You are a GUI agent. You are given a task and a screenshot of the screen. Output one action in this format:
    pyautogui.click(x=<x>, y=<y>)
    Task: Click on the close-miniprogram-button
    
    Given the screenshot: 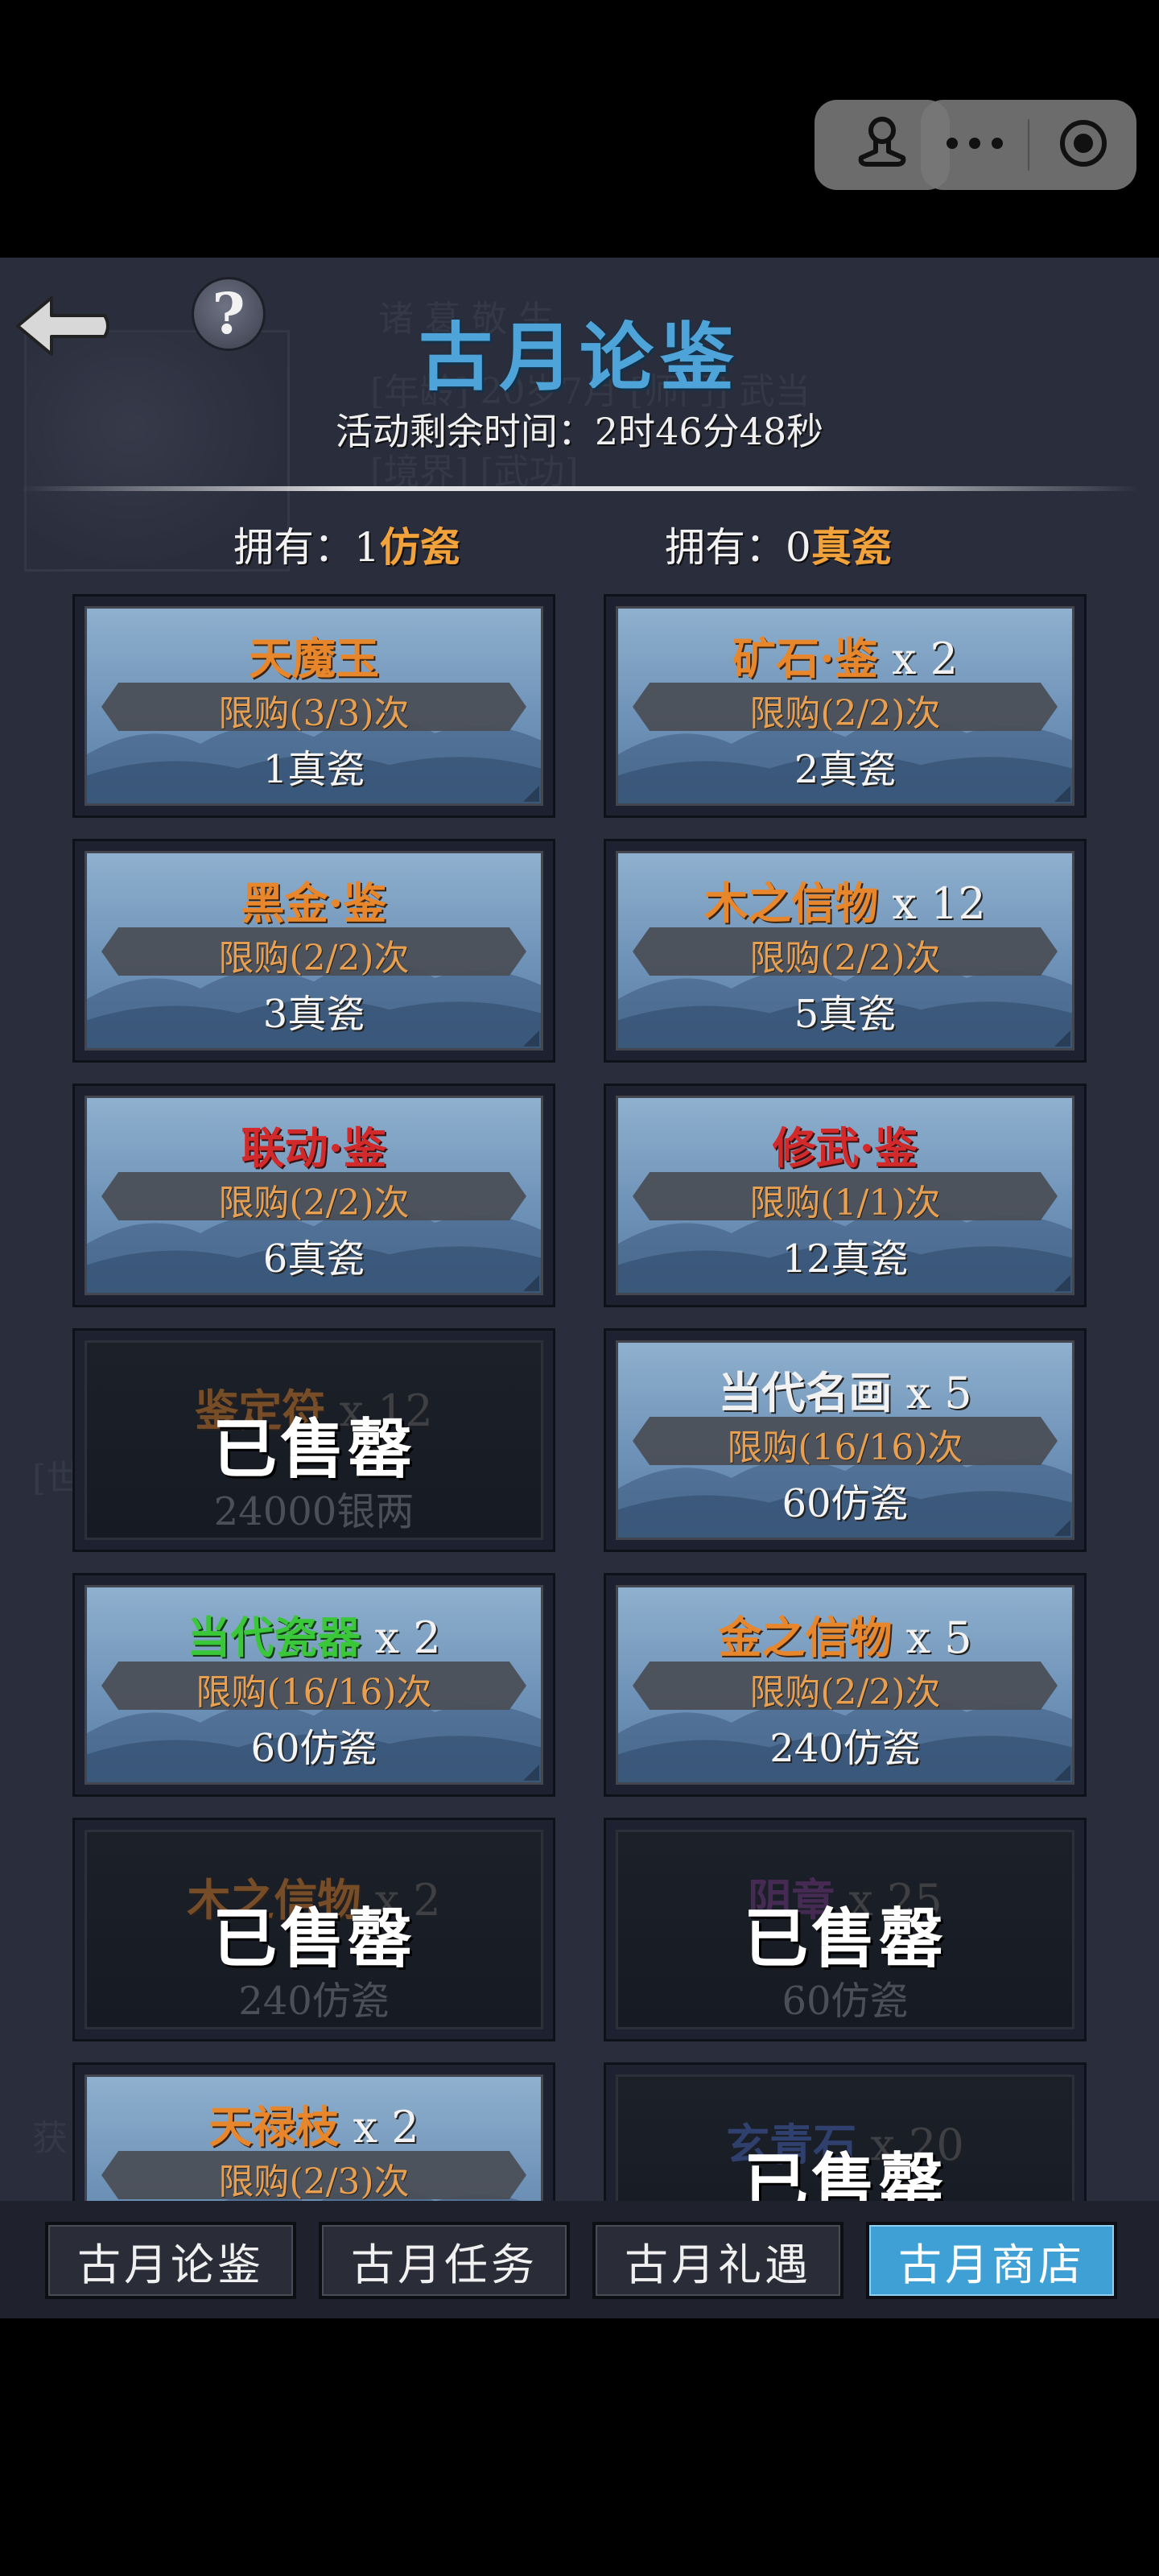 What is the action you would take?
    pyautogui.click(x=1082, y=145)
    